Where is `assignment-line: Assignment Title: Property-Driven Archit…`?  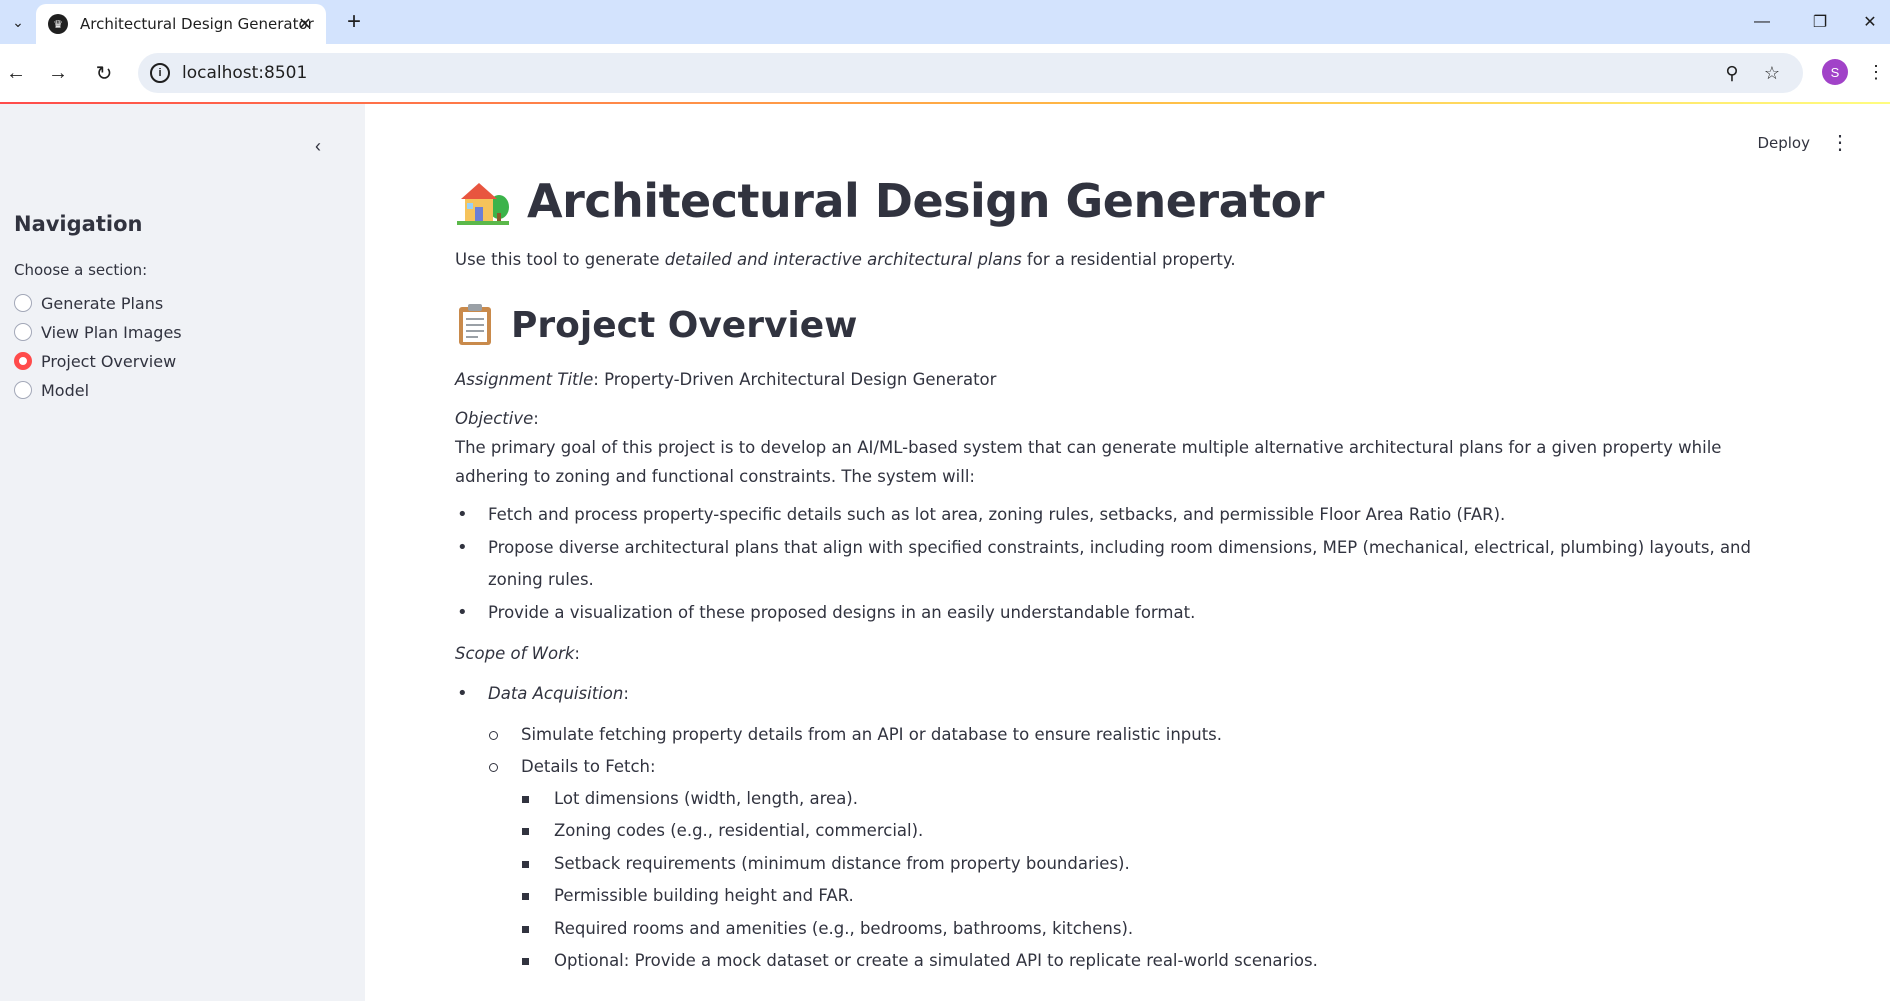 assignment-line: Assignment Title: Property-Driven Archit… is located at coordinates (1120, 379).